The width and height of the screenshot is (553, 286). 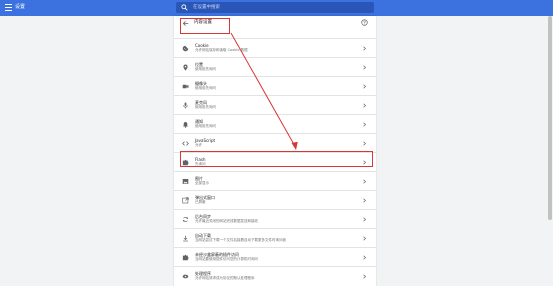 What do you see at coordinates (275, 199) in the screenshot?
I see `setting-row-popups: 弹出式窗口 已屏蔽` at bounding box center [275, 199].